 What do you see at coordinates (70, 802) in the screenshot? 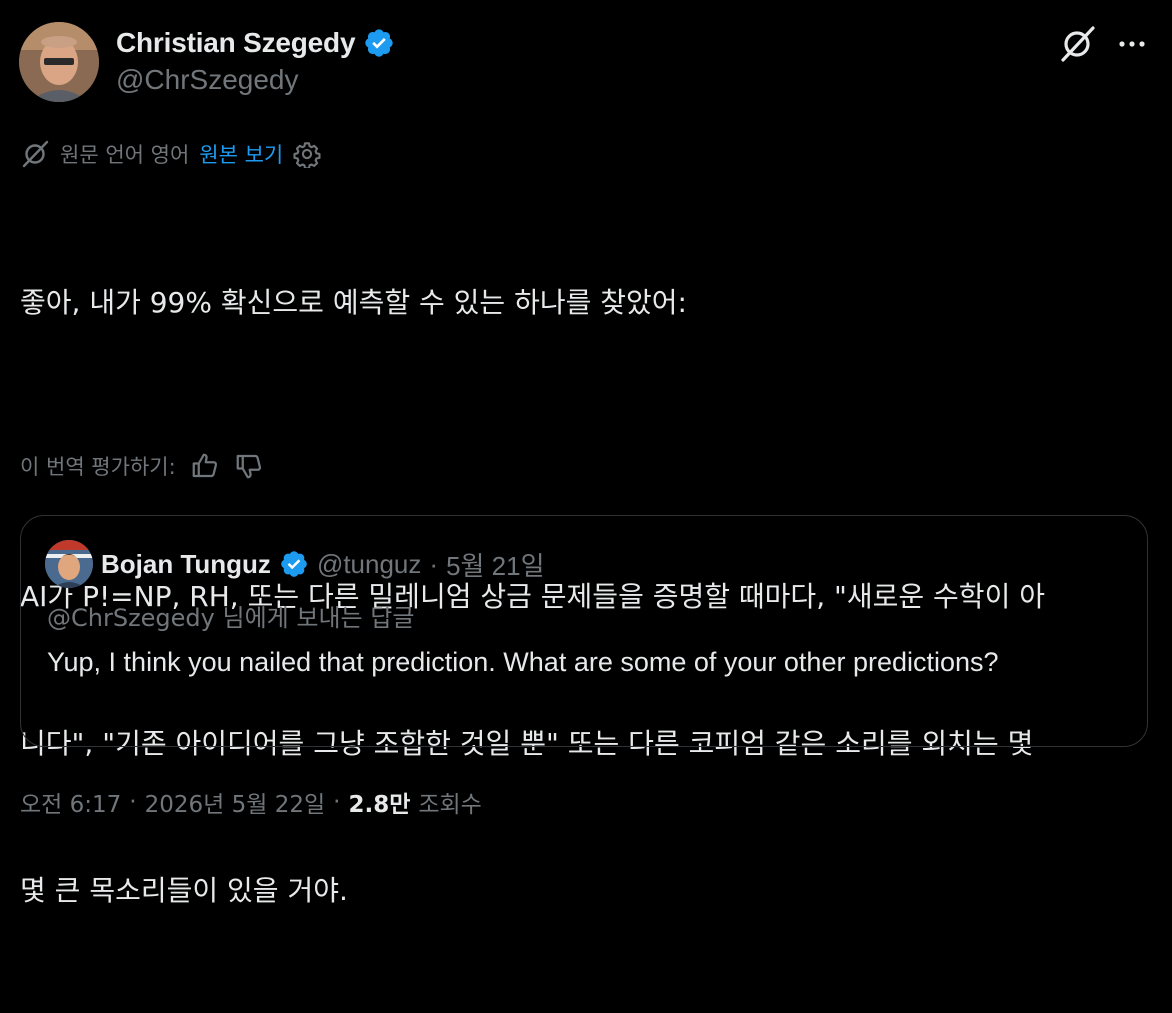
I see `tweet-time: 오전 6:17` at bounding box center [70, 802].